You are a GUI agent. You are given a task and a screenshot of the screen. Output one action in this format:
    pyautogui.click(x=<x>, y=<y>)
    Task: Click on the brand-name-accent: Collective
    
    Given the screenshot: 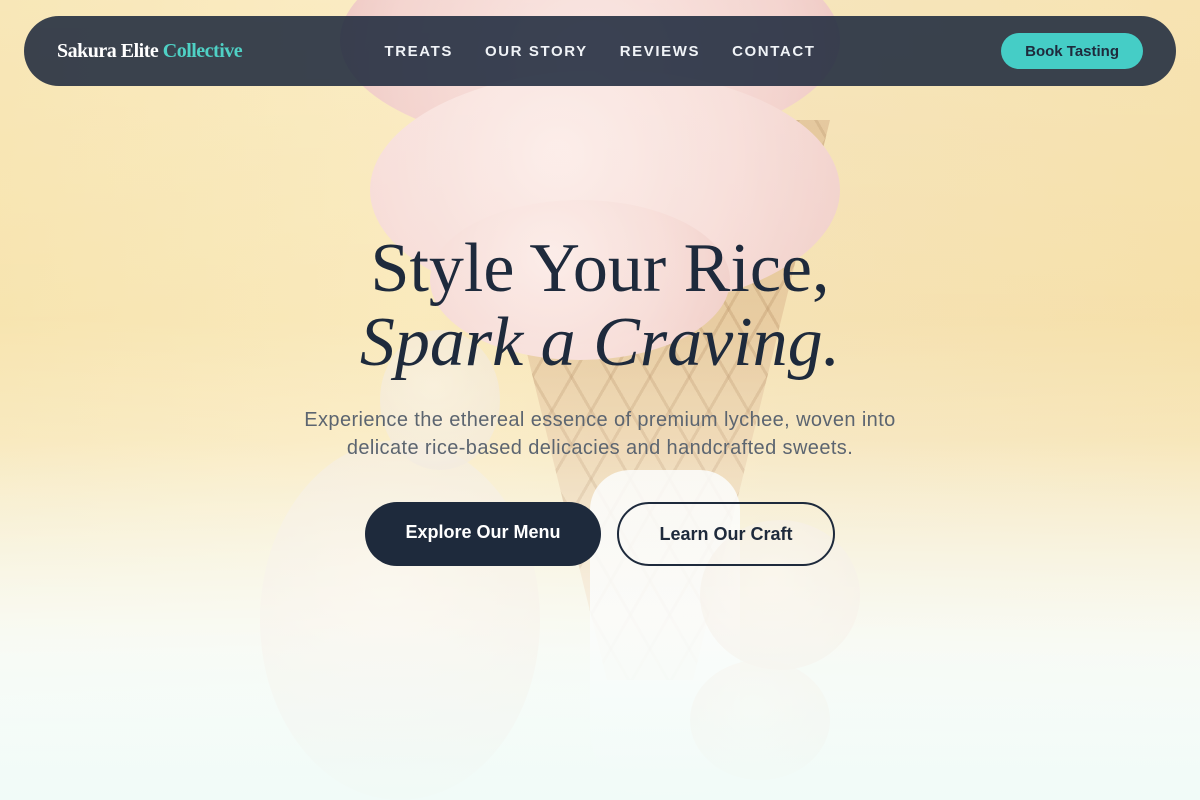 What is the action you would take?
    pyautogui.click(x=202, y=50)
    